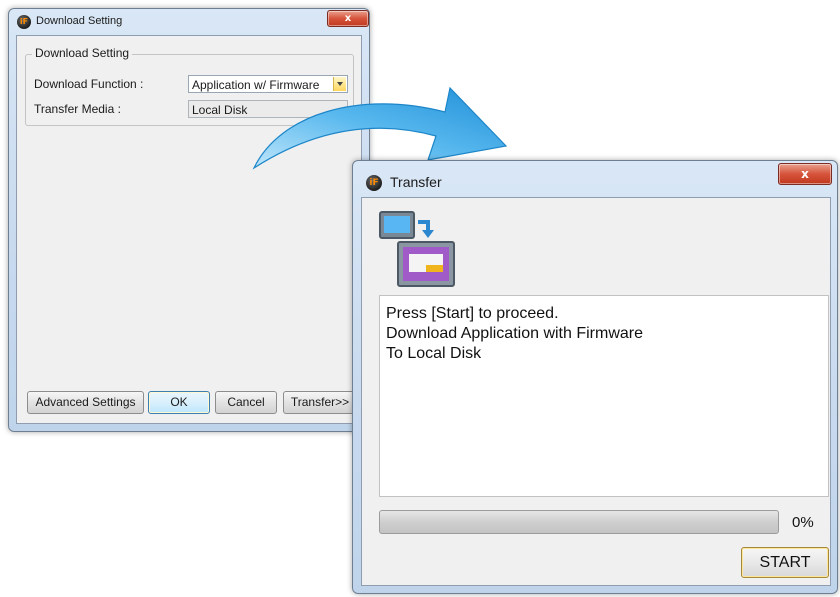  What do you see at coordinates (246, 402) in the screenshot?
I see `cancel-button: Cancel` at bounding box center [246, 402].